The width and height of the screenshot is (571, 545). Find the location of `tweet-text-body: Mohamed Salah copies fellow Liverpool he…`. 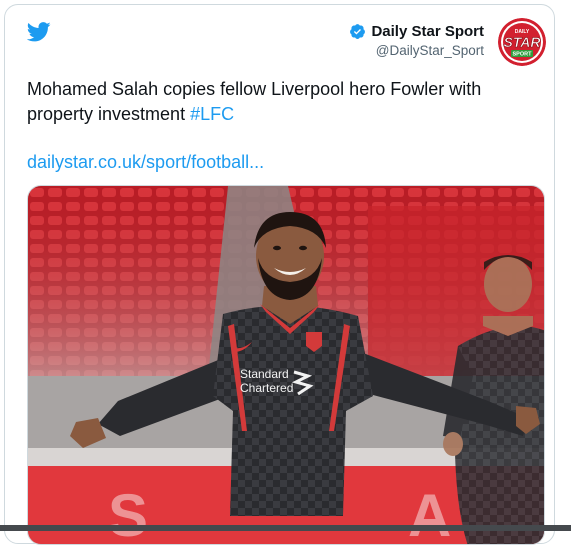

tweet-text-body: Mohamed Salah copies fellow Liverpool he… is located at coordinates (254, 101).